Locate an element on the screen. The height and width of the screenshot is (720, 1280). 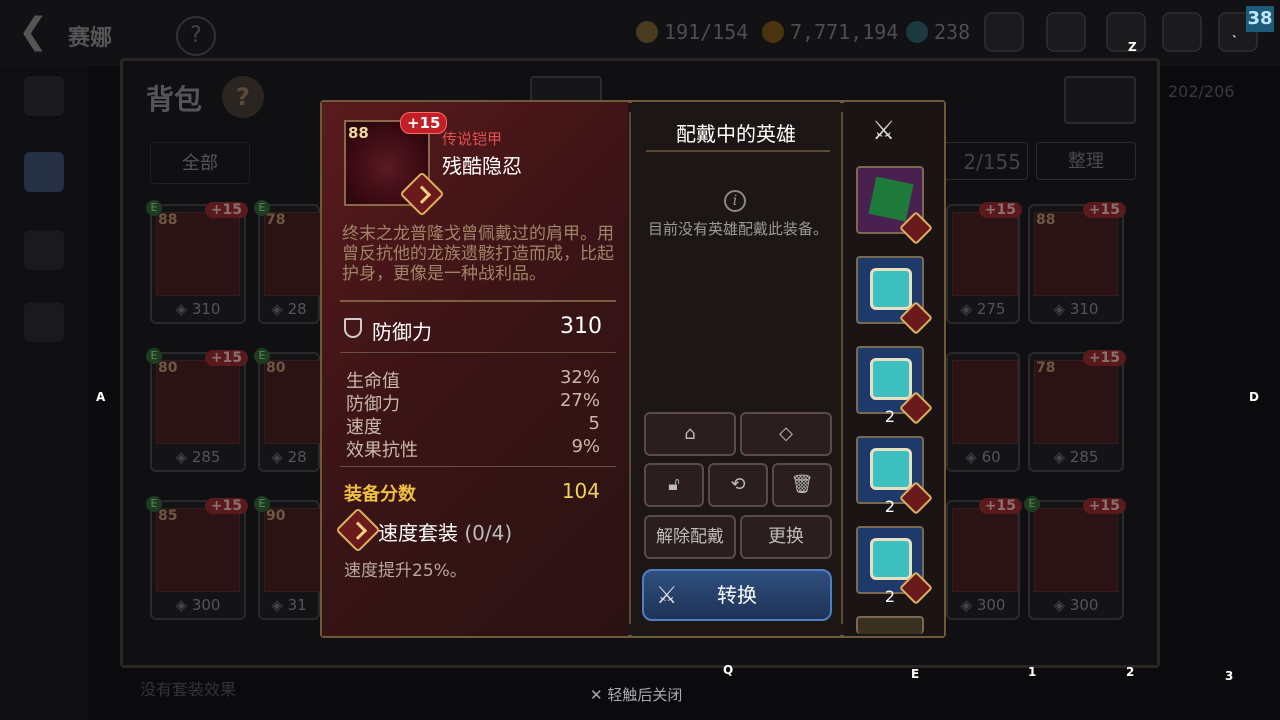
unlock-icon: 🔓︎ is located at coordinates (674, 484).